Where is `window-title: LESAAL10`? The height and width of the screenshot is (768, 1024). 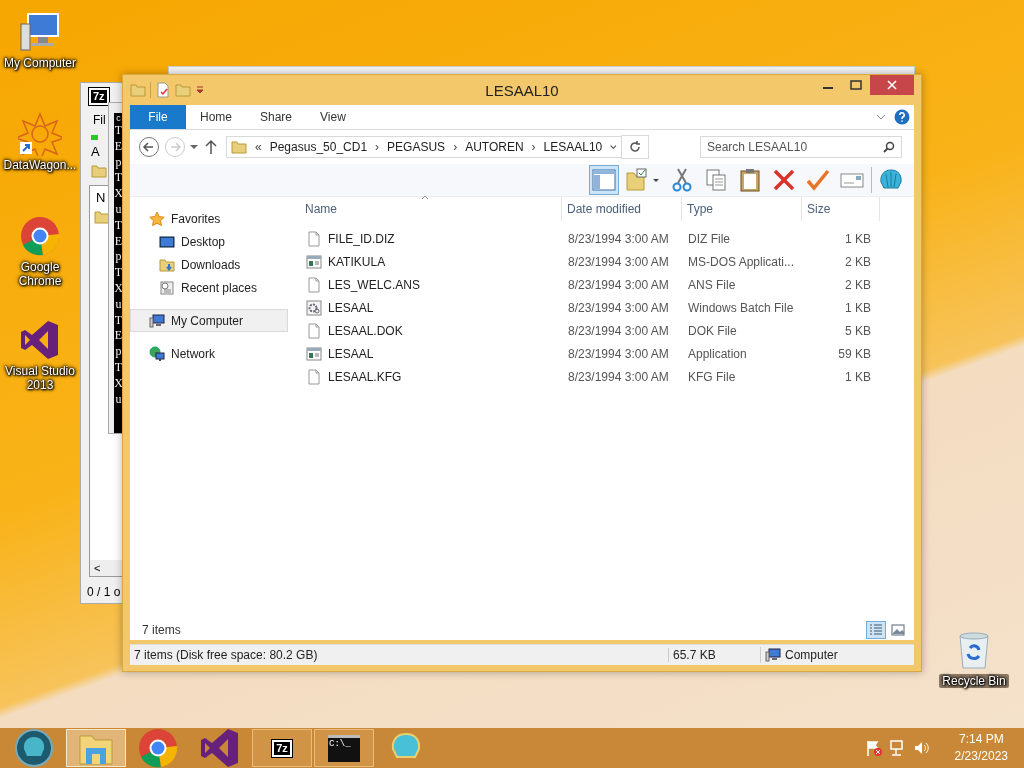
window-title: LESAAL10 is located at coordinates (522, 90).